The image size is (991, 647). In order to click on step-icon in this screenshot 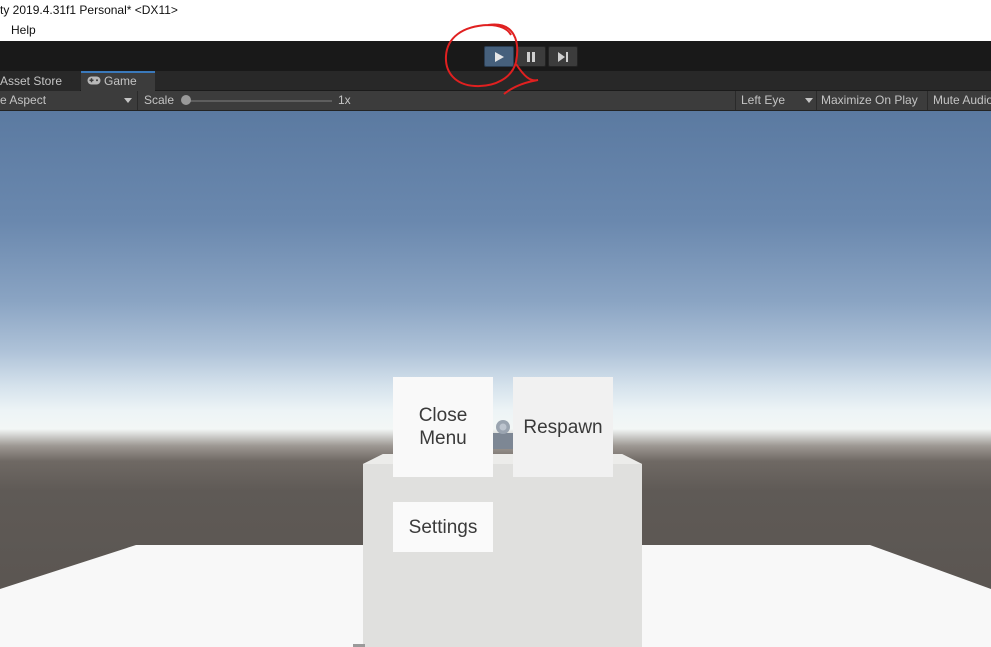, I will do `click(563, 56)`.